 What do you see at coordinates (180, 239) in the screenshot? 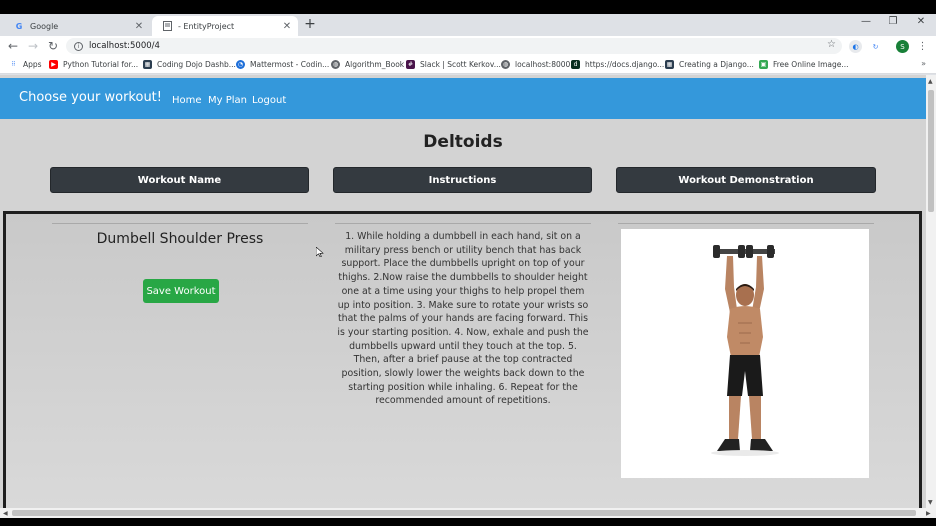
I see `exercise-name: Dumbell Shoulder Press` at bounding box center [180, 239].